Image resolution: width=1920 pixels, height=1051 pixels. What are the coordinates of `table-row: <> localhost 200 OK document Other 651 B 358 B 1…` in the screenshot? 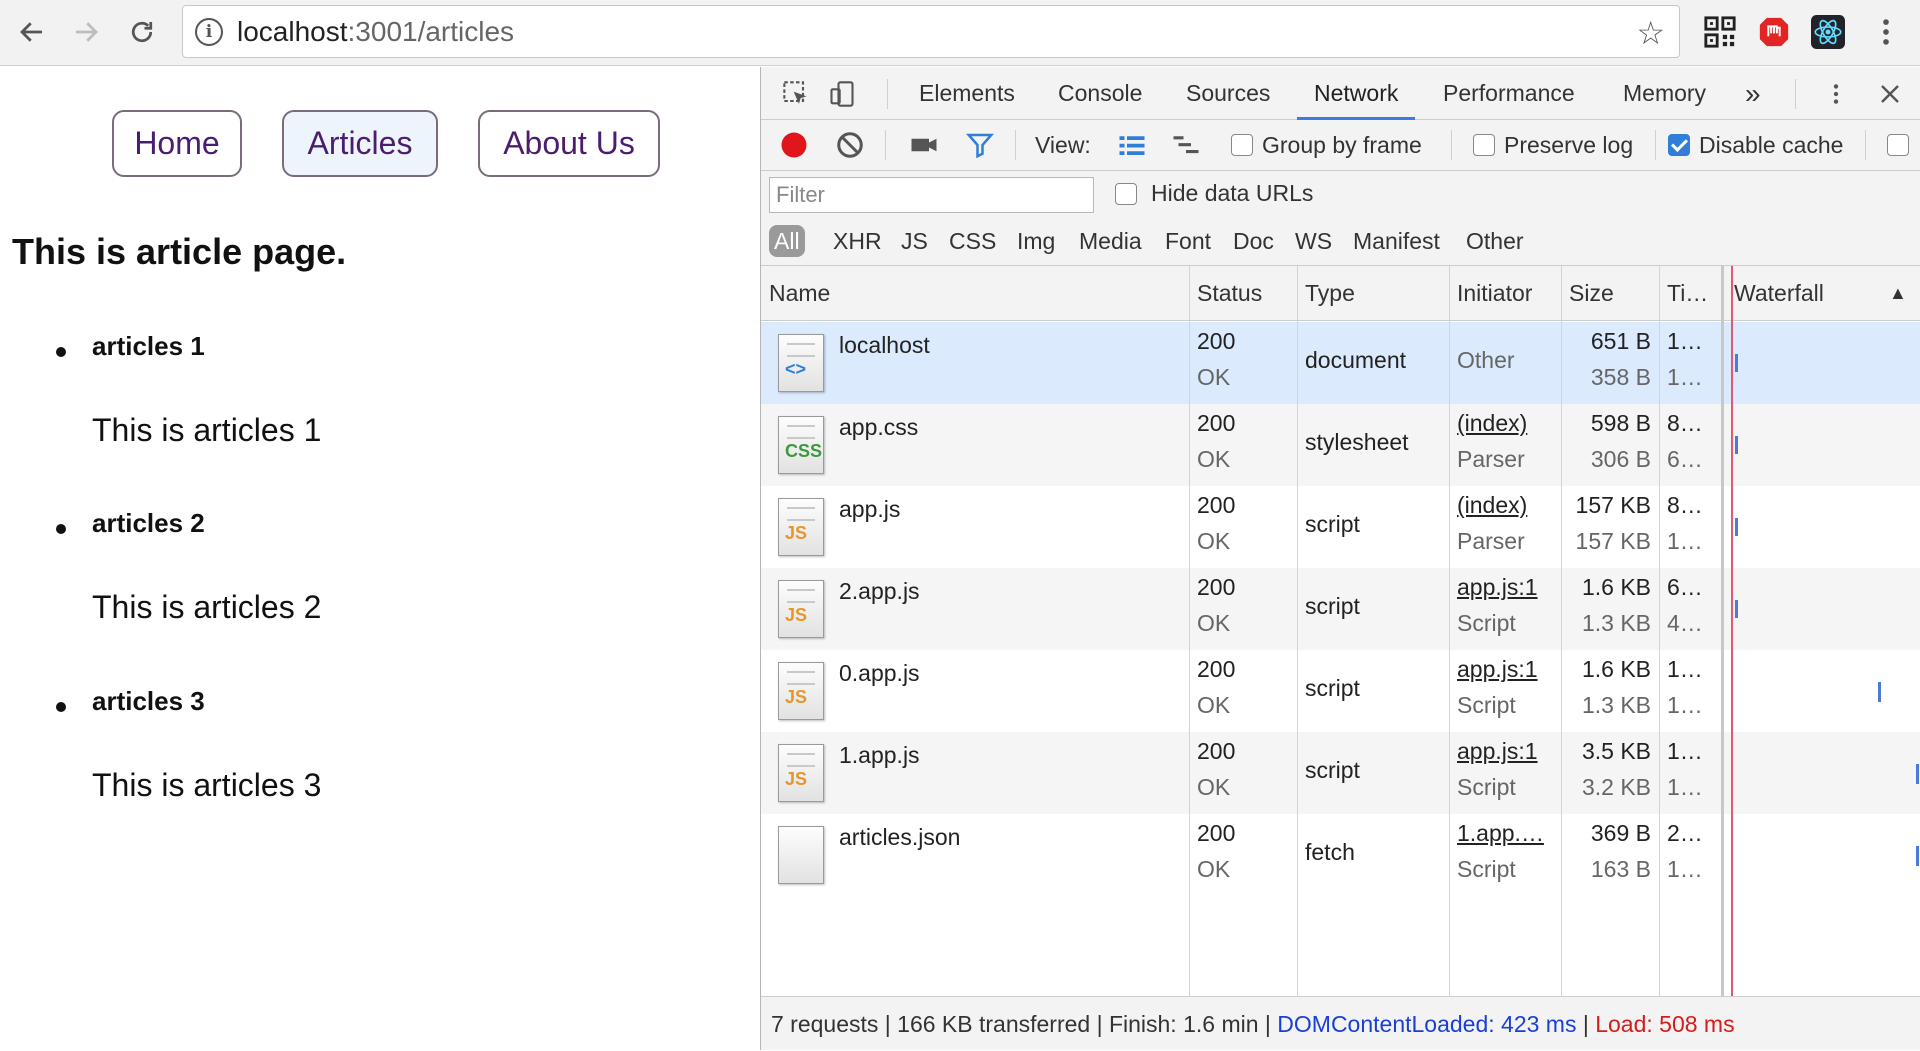 It's located at (1340, 363).